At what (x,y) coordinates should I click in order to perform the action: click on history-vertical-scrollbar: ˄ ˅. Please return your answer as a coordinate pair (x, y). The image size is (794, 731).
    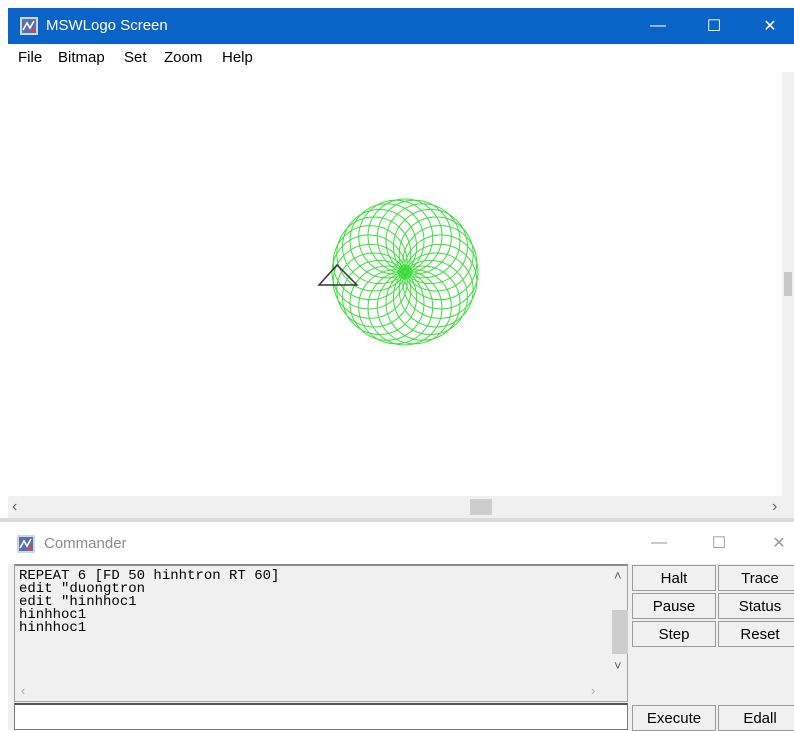
    Looking at the image, I should click on (619, 623).